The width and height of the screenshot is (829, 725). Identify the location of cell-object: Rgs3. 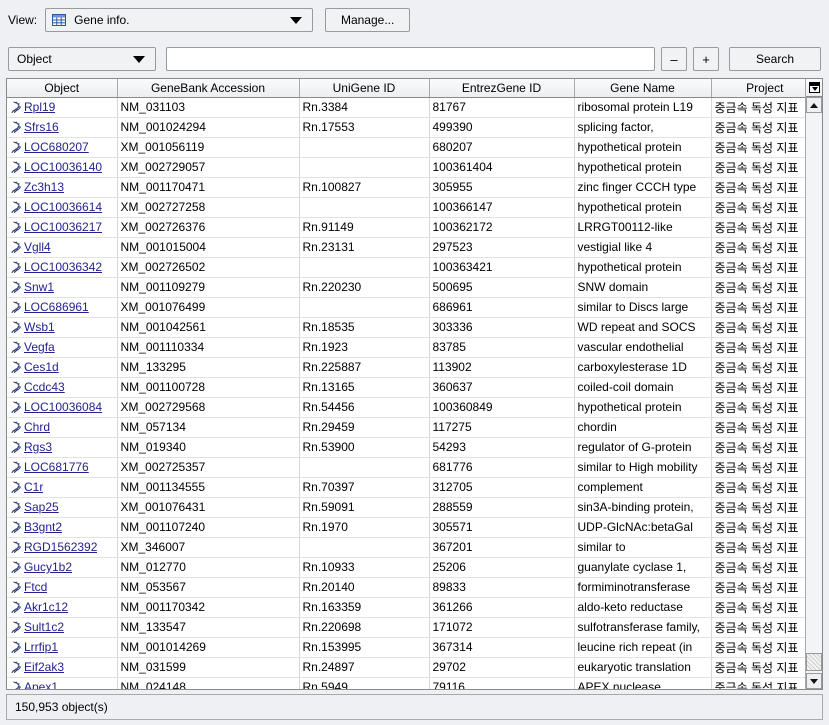
(62, 447).